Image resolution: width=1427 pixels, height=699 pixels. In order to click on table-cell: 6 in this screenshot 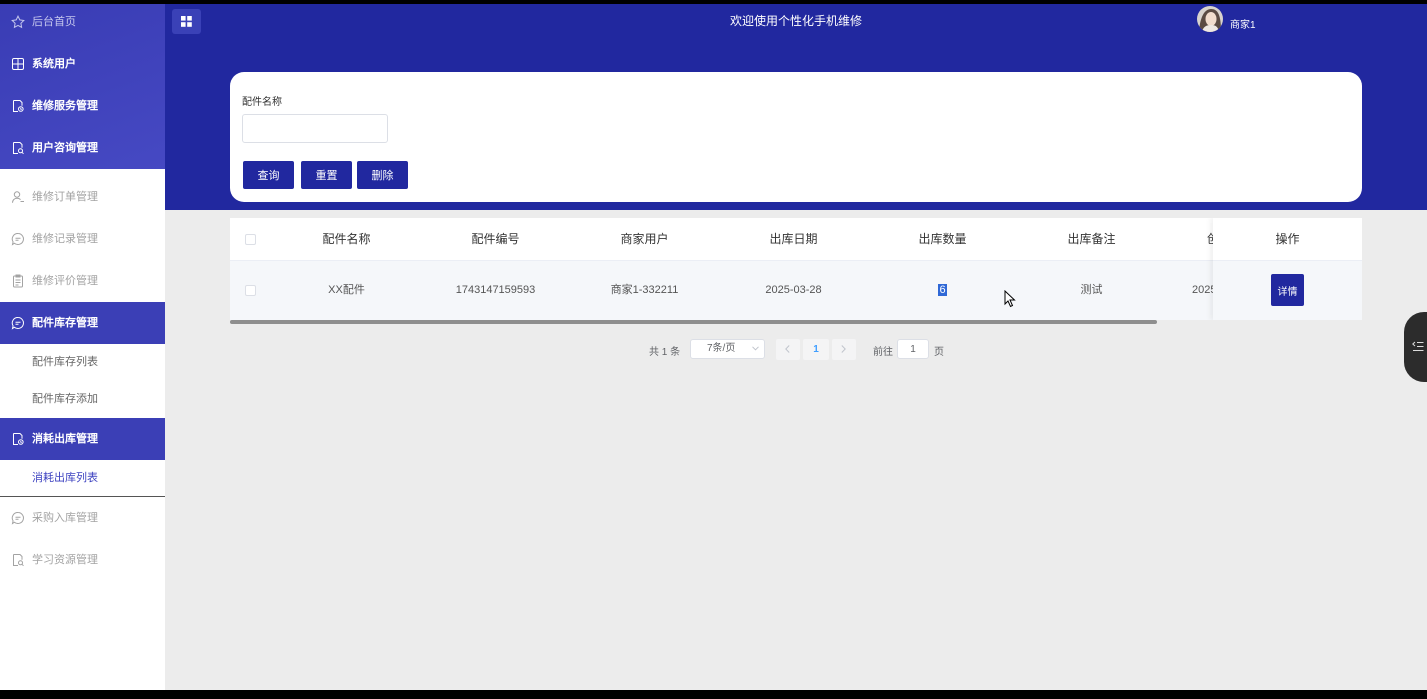, I will do `click(942, 290)`.